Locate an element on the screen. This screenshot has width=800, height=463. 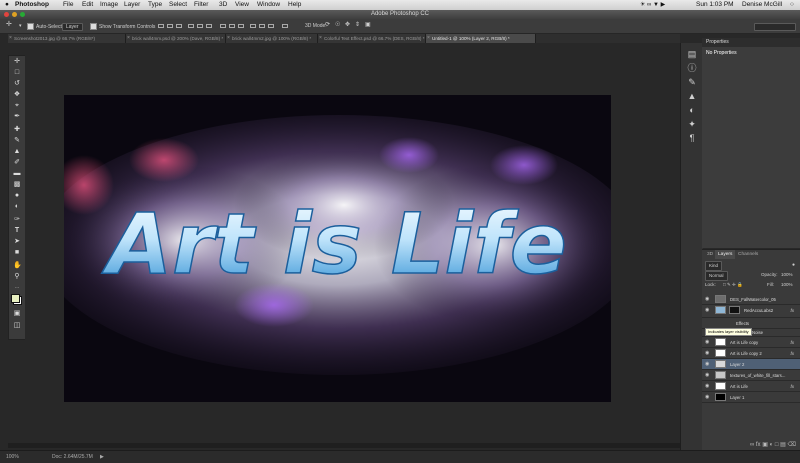
3d-drag-icon: ✥ is located at coordinates (347, 25).